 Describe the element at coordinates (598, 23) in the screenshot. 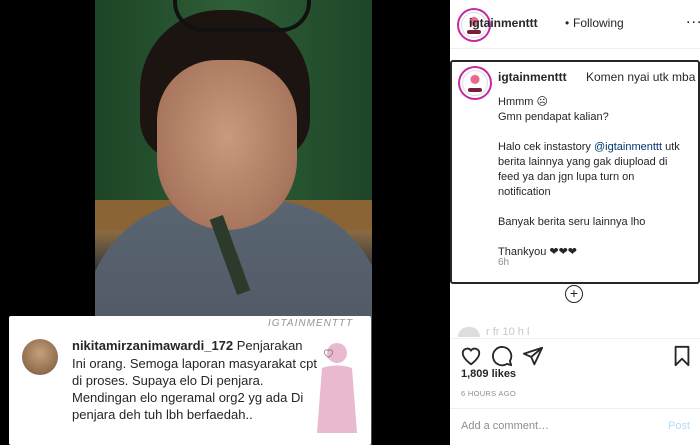

I see `following-button: Following` at that location.